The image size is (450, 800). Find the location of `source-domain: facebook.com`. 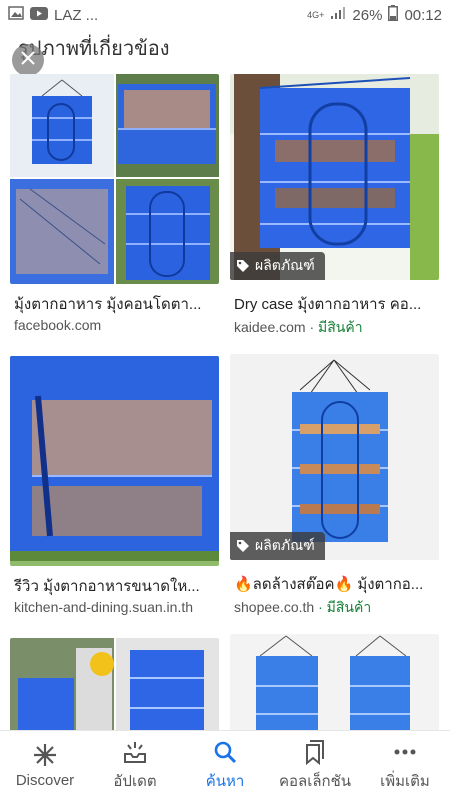

source-domain: facebook.com is located at coordinates (58, 325).